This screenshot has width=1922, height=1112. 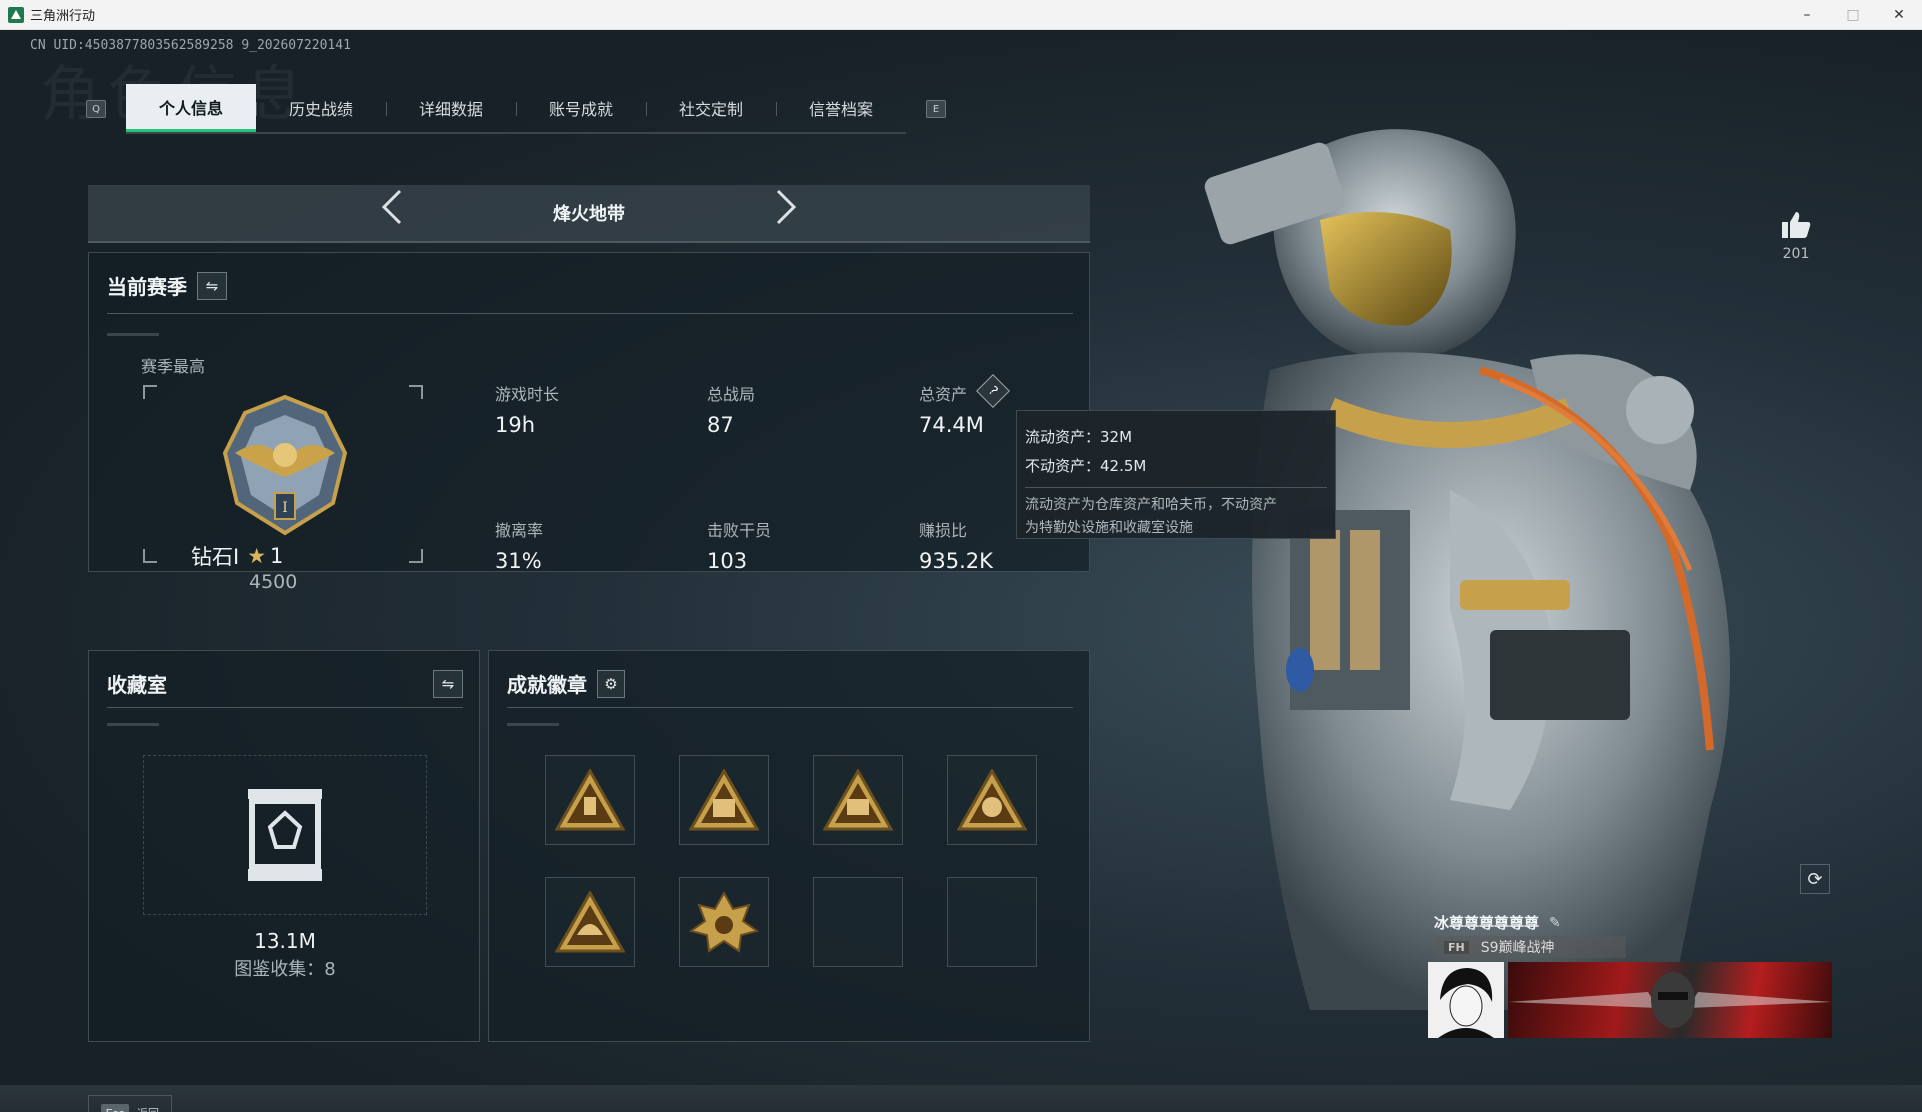 I want to click on kills-label: 击败干员, so click(x=739, y=530).